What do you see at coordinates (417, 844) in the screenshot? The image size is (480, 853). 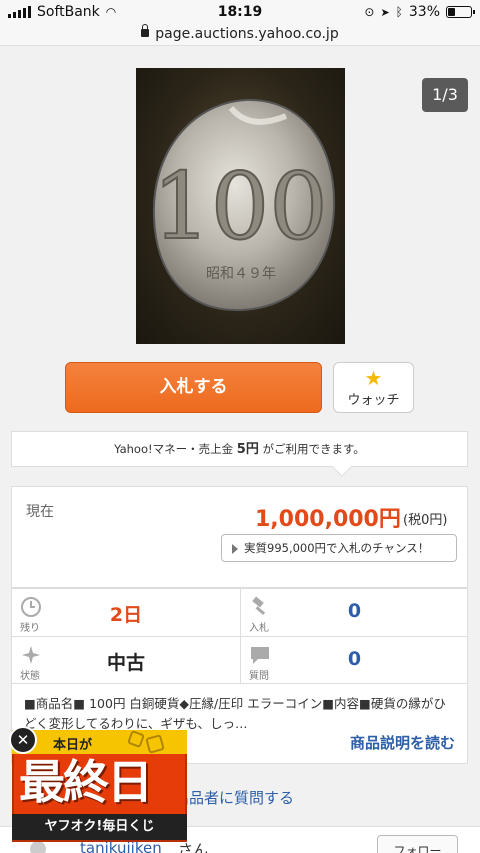 I see `follow-button: フォロー` at bounding box center [417, 844].